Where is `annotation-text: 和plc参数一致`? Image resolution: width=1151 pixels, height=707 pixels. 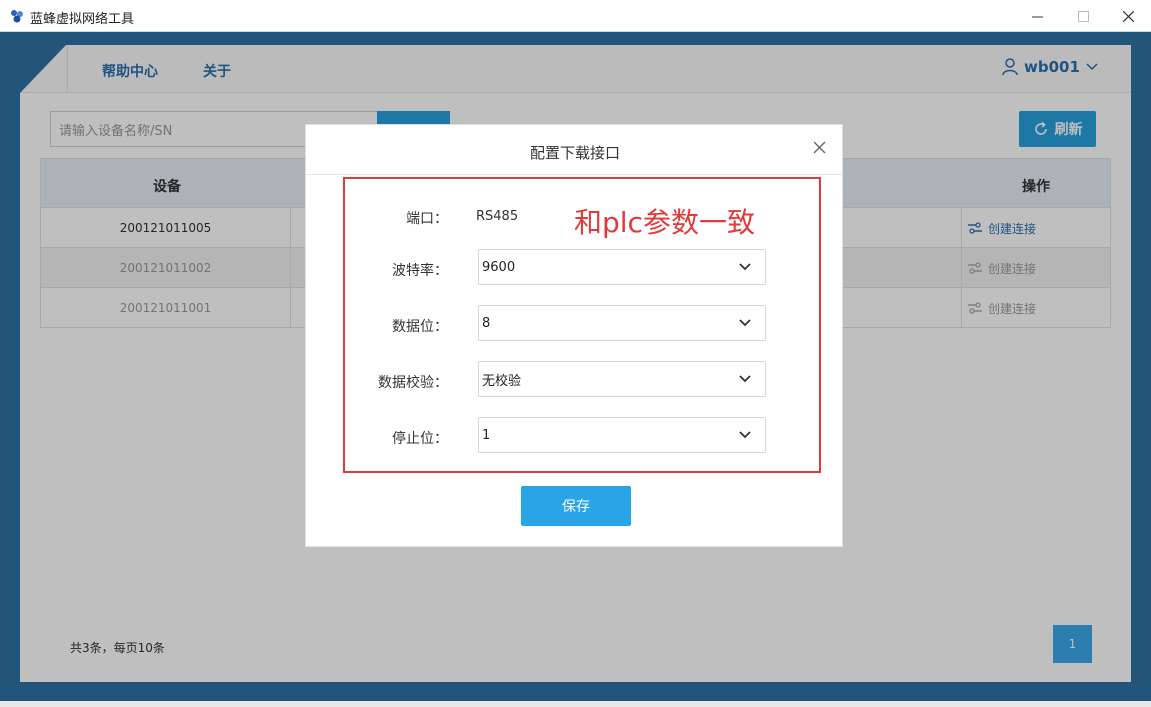
annotation-text: 和plc参数一致 is located at coordinates (664, 222).